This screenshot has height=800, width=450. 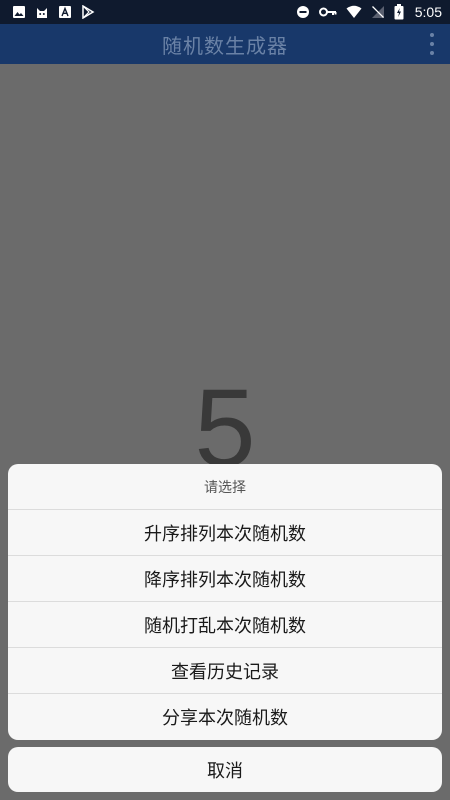 I want to click on do-not-disturb-icon, so click(x=303, y=12).